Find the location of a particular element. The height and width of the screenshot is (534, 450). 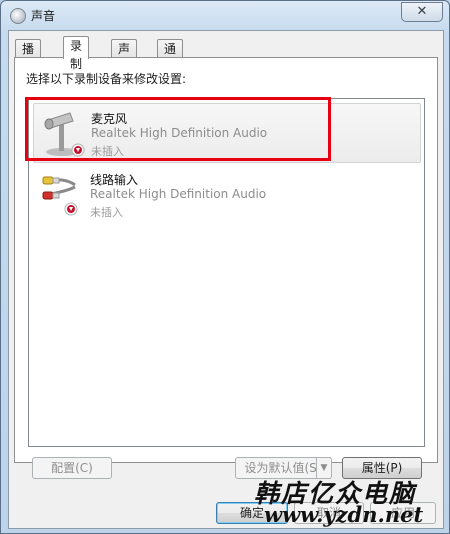

device-name: 麦克风 is located at coordinates (109, 119).